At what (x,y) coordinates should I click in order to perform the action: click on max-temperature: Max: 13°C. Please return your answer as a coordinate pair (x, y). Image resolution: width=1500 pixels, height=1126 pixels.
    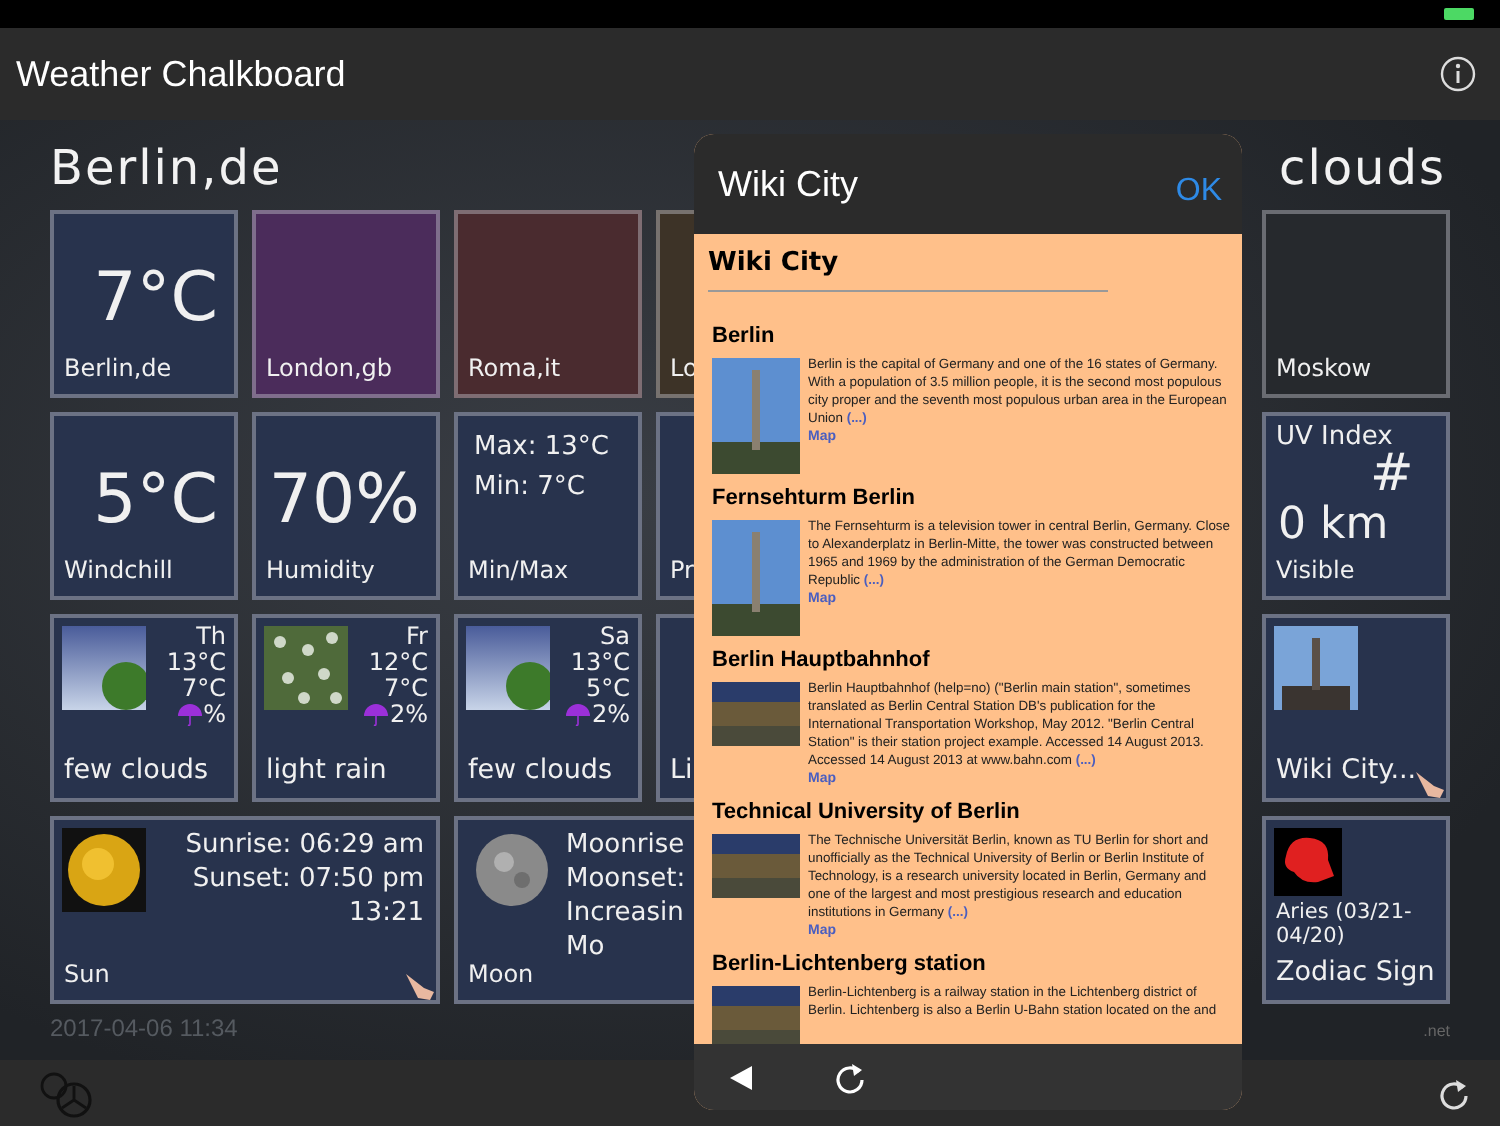
    Looking at the image, I should click on (542, 447).